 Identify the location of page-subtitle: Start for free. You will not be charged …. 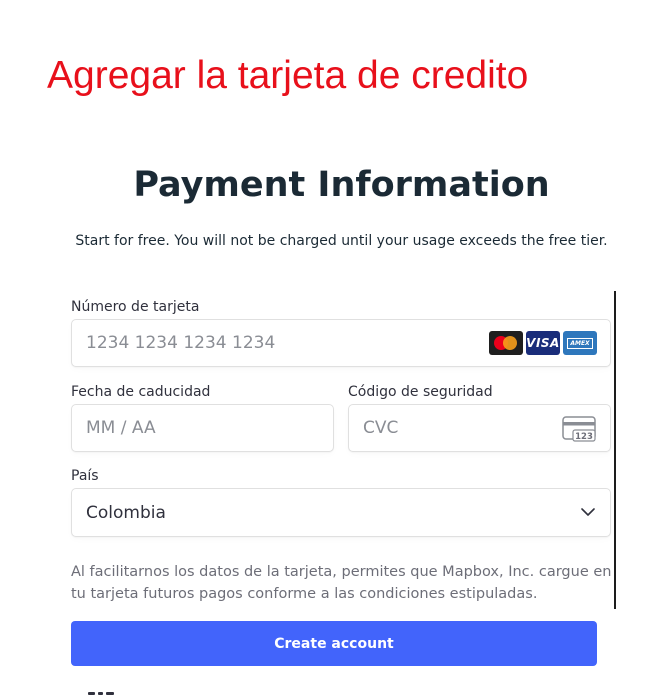
(341, 241).